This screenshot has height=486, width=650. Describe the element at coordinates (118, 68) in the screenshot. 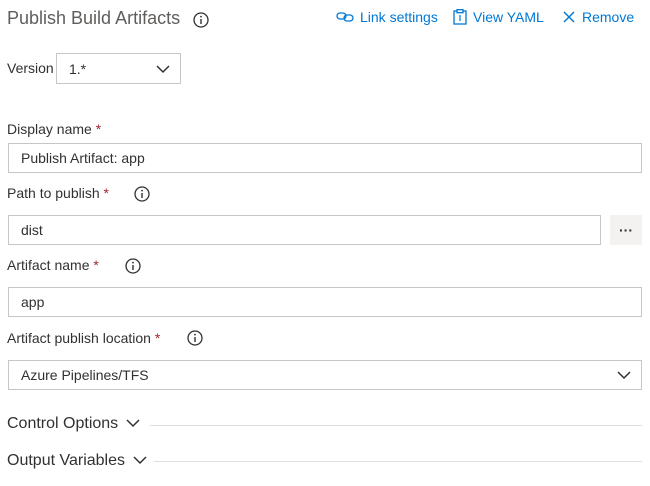

I see `version-select: 1.*` at that location.